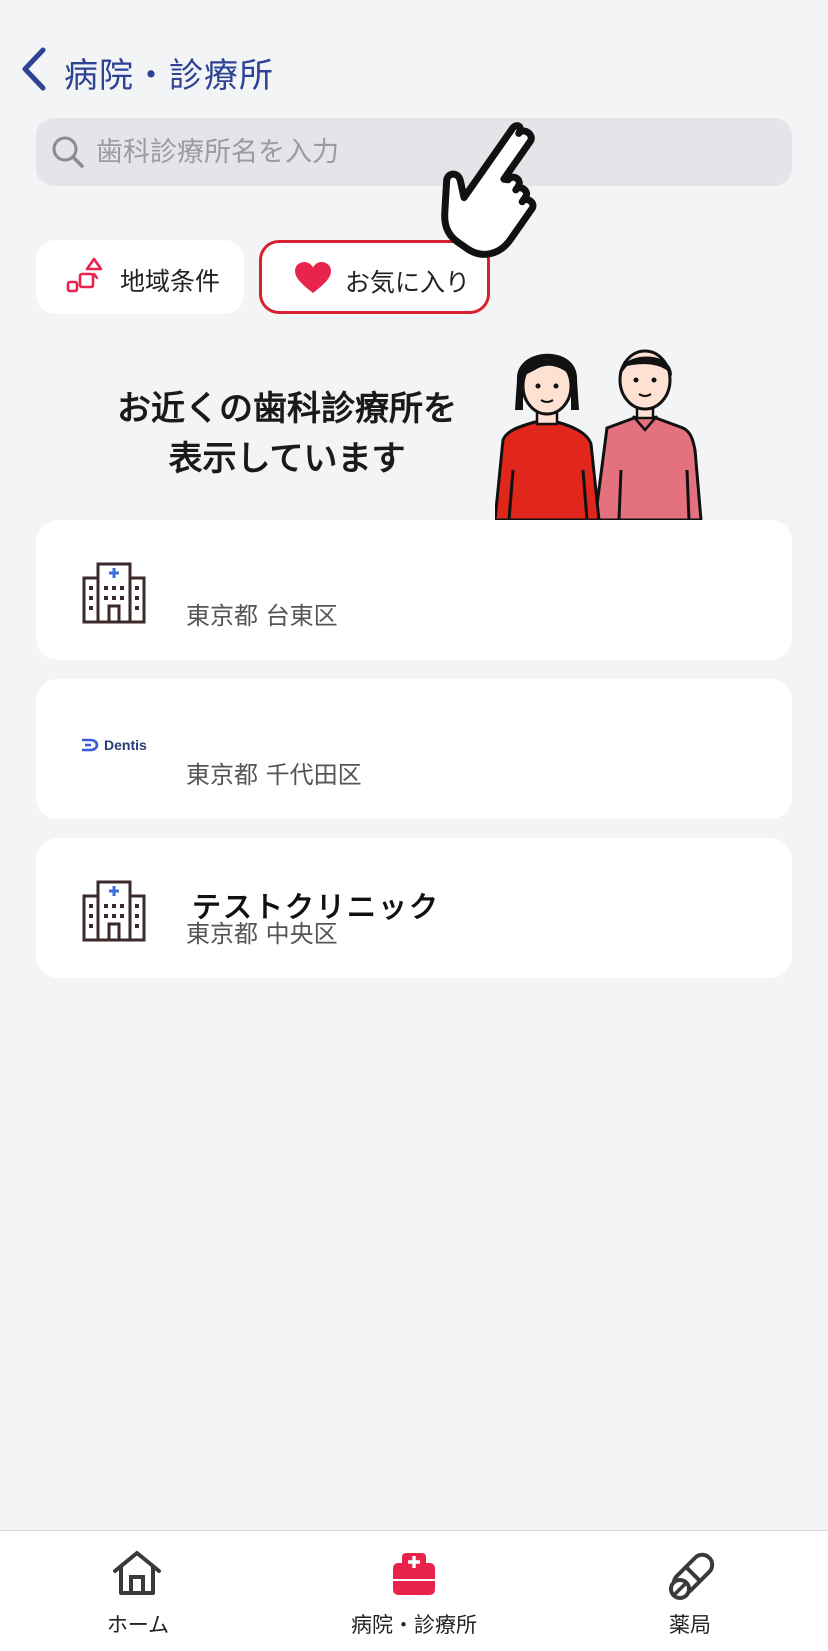  Describe the element at coordinates (414, 590) in the screenshot. I see `clinic-card: 東京都 台東区` at that location.